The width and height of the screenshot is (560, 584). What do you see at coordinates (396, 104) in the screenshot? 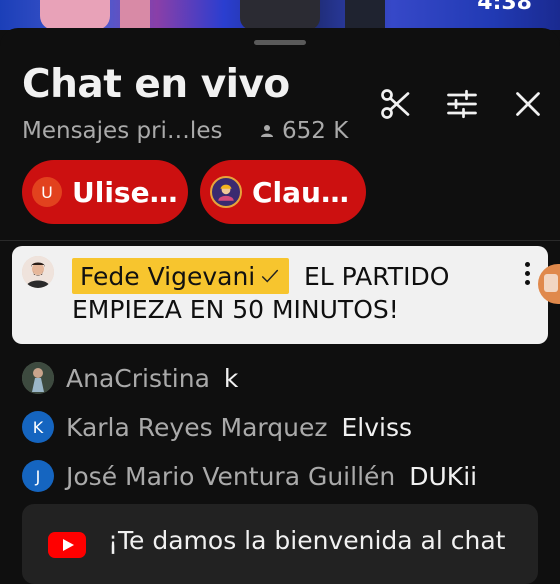
I see `scissors-icon` at bounding box center [396, 104].